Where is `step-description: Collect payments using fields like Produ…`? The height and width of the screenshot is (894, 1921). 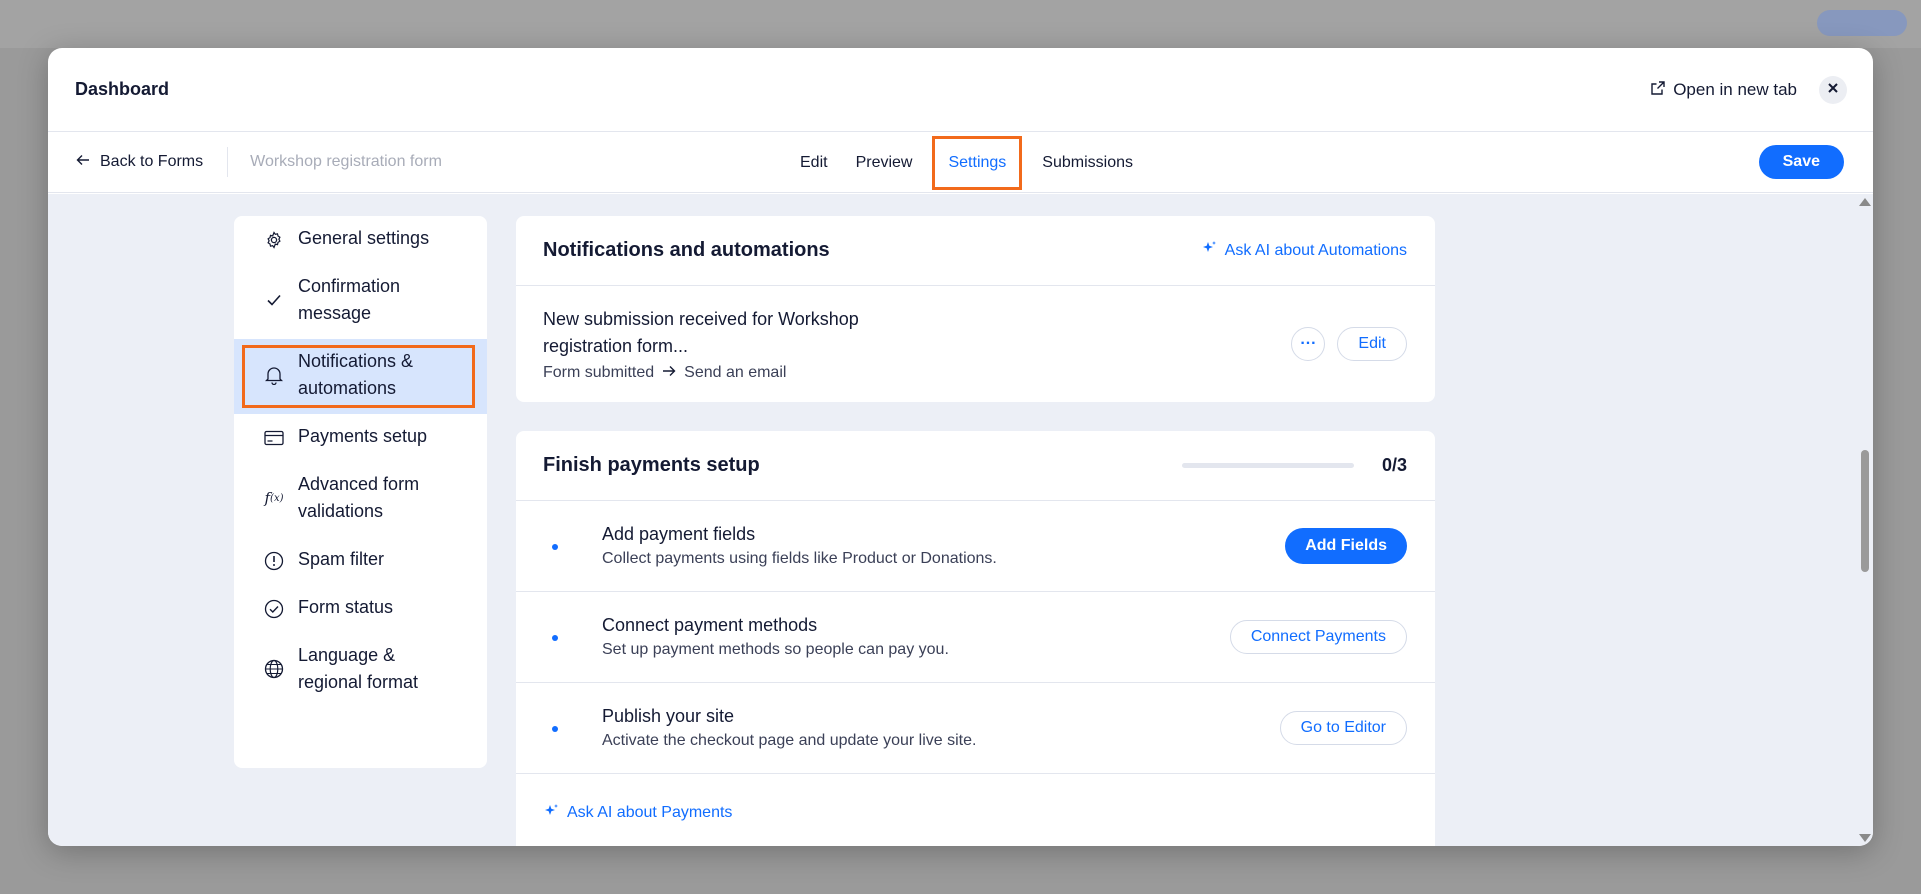
step-description: Collect payments using fields like Produ… is located at coordinates (799, 558).